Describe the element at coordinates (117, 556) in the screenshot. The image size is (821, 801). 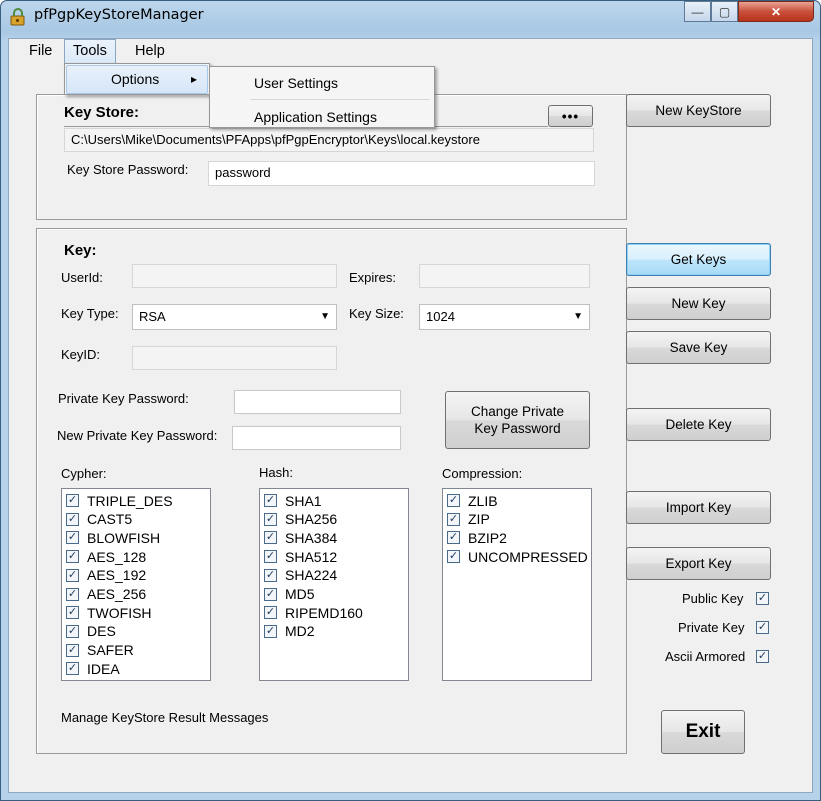
I see `list-item-label: AES_128` at that location.